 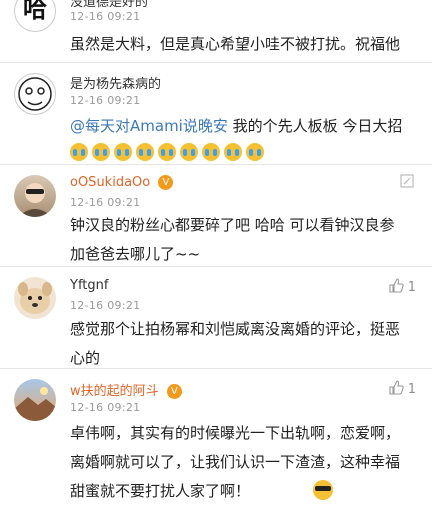 What do you see at coordinates (235, 44) in the screenshot?
I see `comment-text: 虽然是大料，但是真心希望小哇不被打扰。祝福他` at bounding box center [235, 44].